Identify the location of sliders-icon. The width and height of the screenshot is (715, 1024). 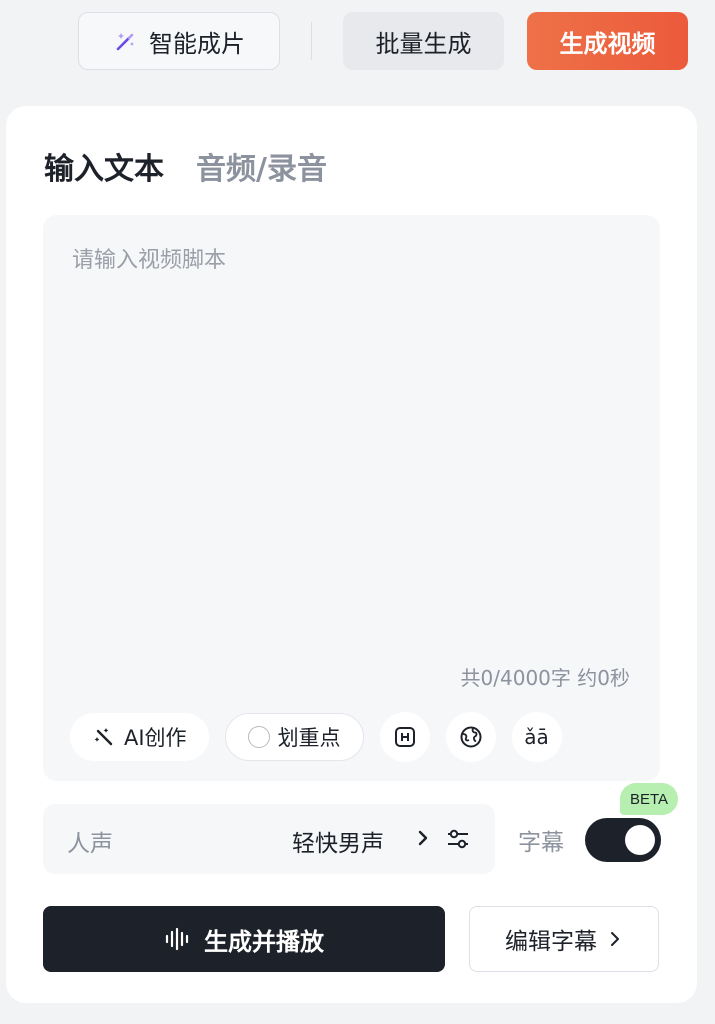
(458, 839).